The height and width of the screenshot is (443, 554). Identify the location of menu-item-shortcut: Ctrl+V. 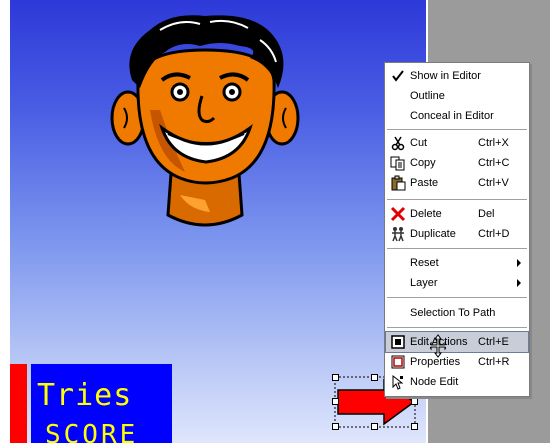
(493, 183).